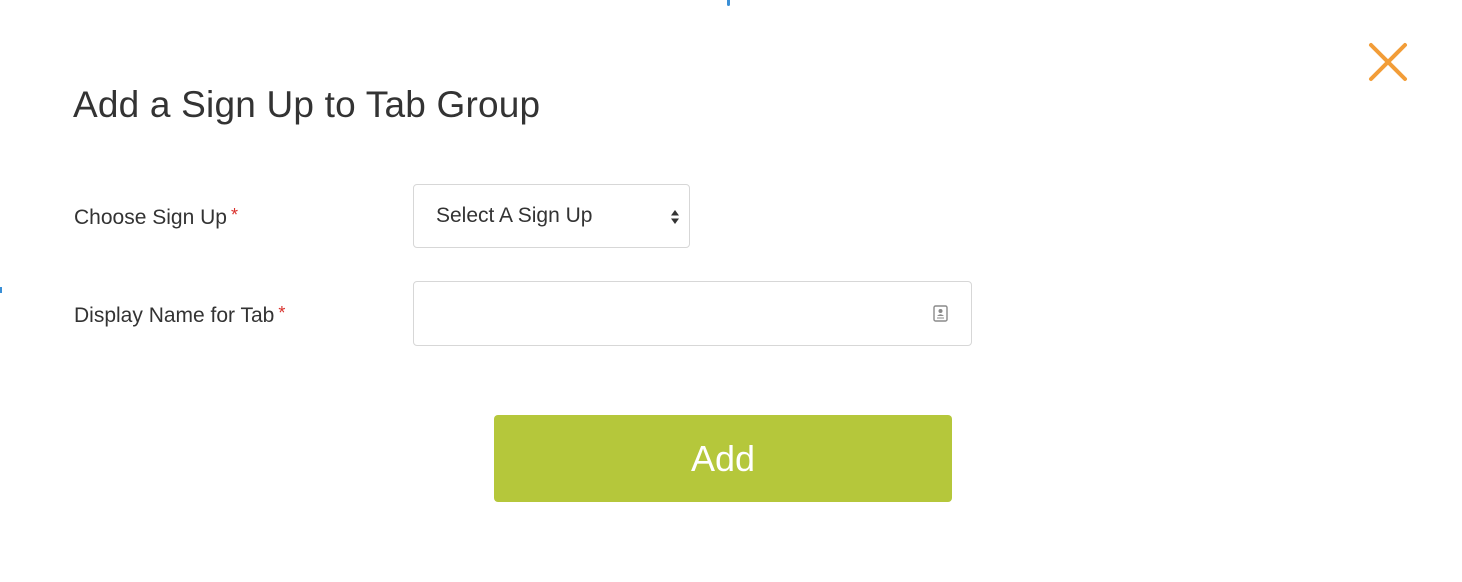 This screenshot has width=1462, height=582. Describe the element at coordinates (150, 217) in the screenshot. I see `choose-signup-label-text: Choose Sign Up` at that location.